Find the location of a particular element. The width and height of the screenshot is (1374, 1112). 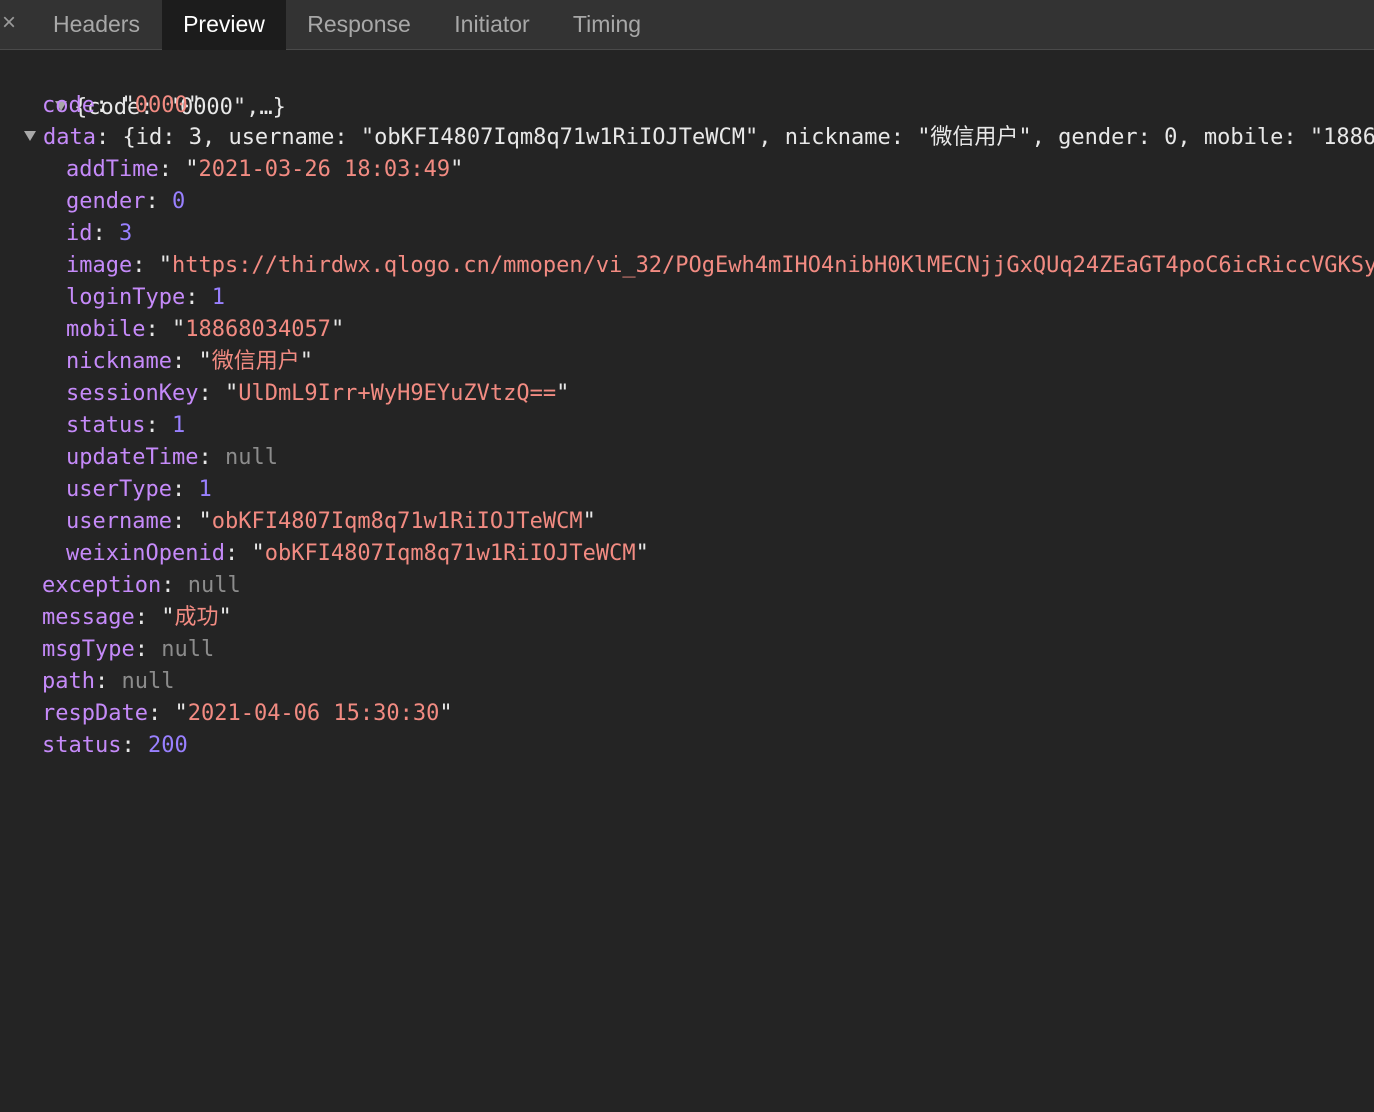

value-weixinOpenid: obKFI4807Iqm8q71w1RiIOJTeWCM is located at coordinates (450, 553).